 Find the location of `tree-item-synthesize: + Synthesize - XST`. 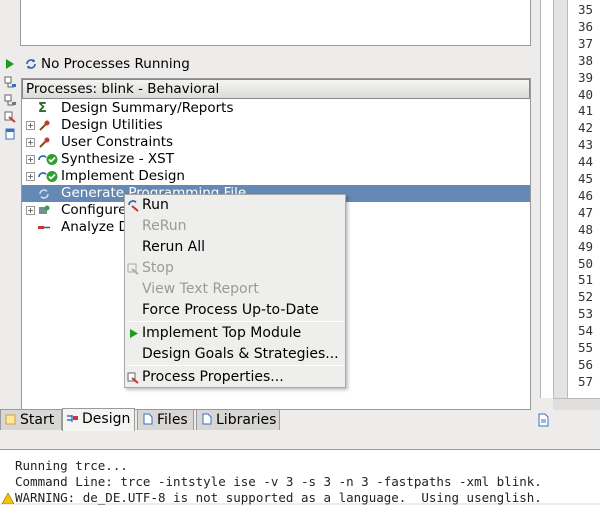

tree-item-synthesize: + Synthesize - XST is located at coordinates (276, 159).